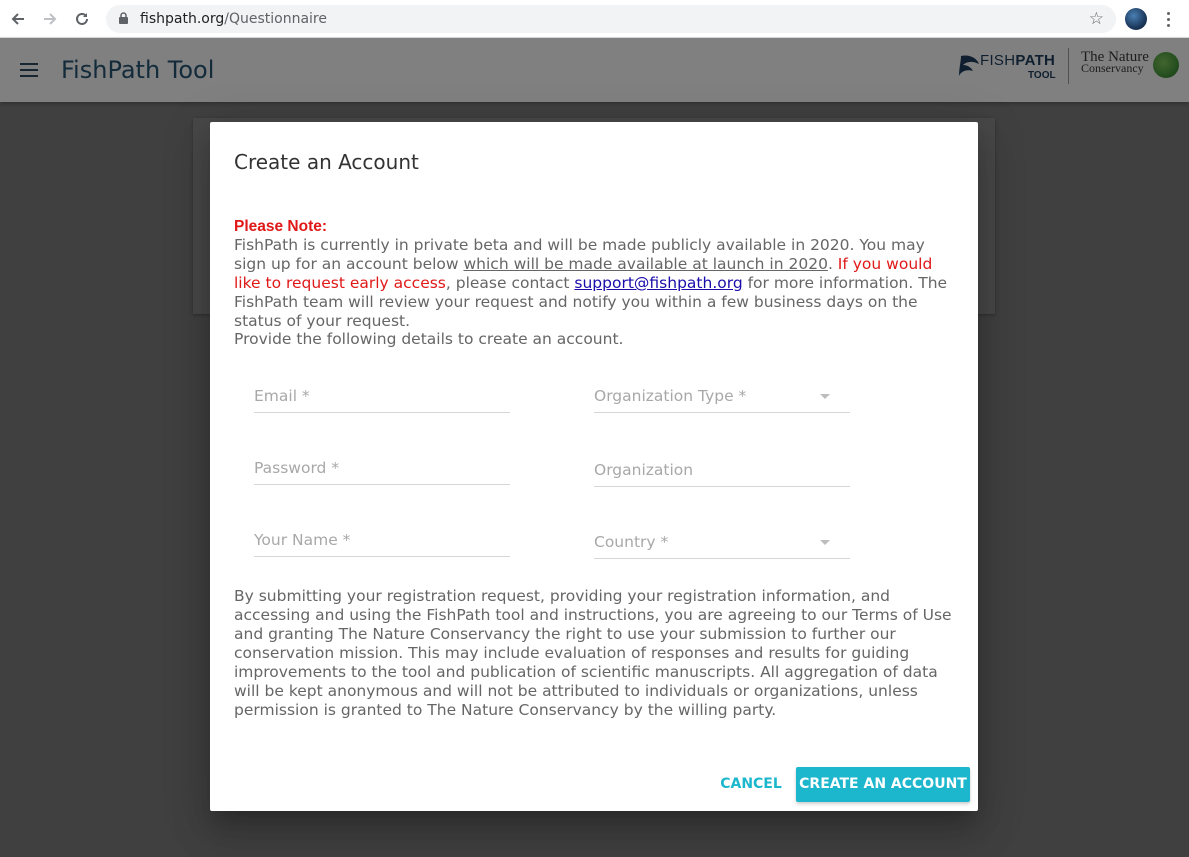  Describe the element at coordinates (275, 19) in the screenshot. I see `url-path: /Questionnaire` at that location.